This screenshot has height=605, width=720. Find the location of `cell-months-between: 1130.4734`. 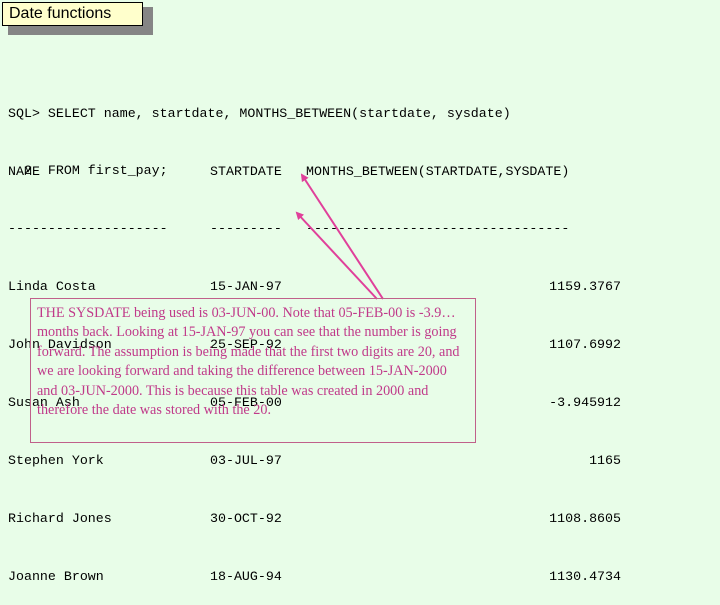

cell-months-between: 1130.4734 is located at coordinates (585, 576).